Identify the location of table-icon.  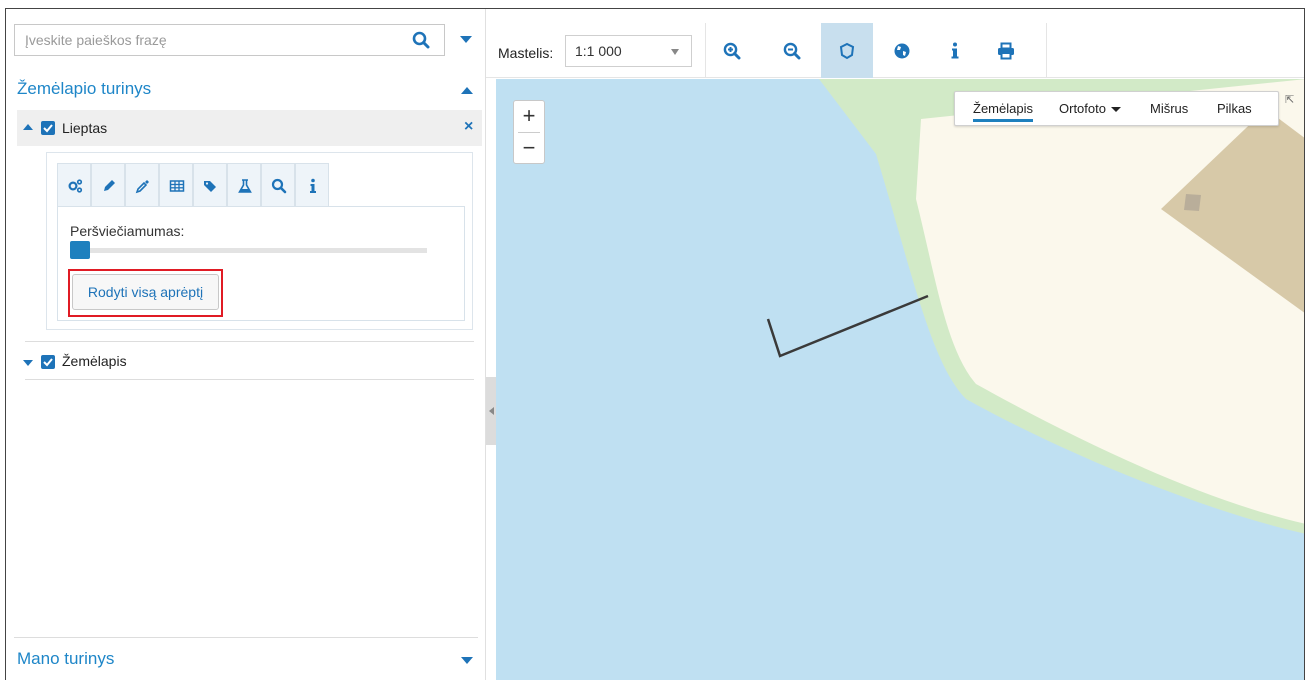
(177, 186).